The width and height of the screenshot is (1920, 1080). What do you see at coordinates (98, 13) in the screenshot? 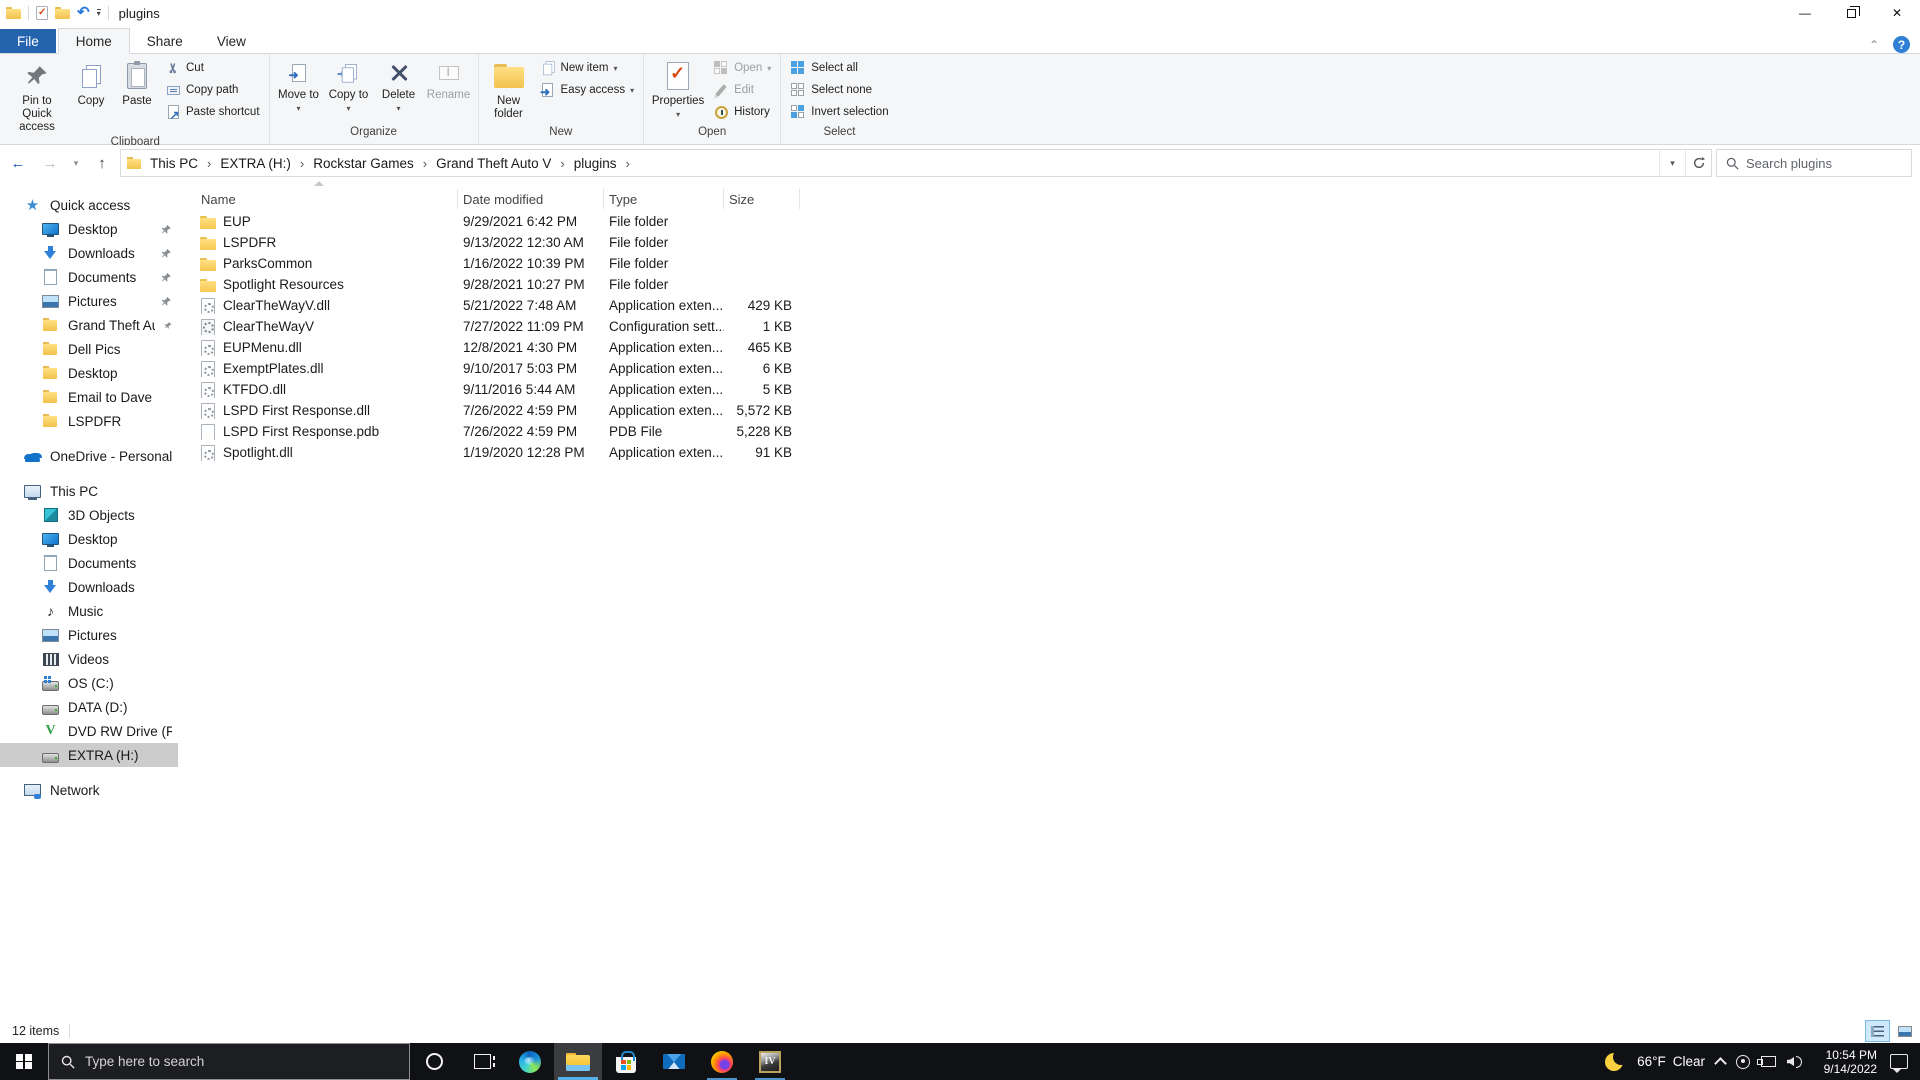
I see `qat-customize-icon: ▾` at bounding box center [98, 13].